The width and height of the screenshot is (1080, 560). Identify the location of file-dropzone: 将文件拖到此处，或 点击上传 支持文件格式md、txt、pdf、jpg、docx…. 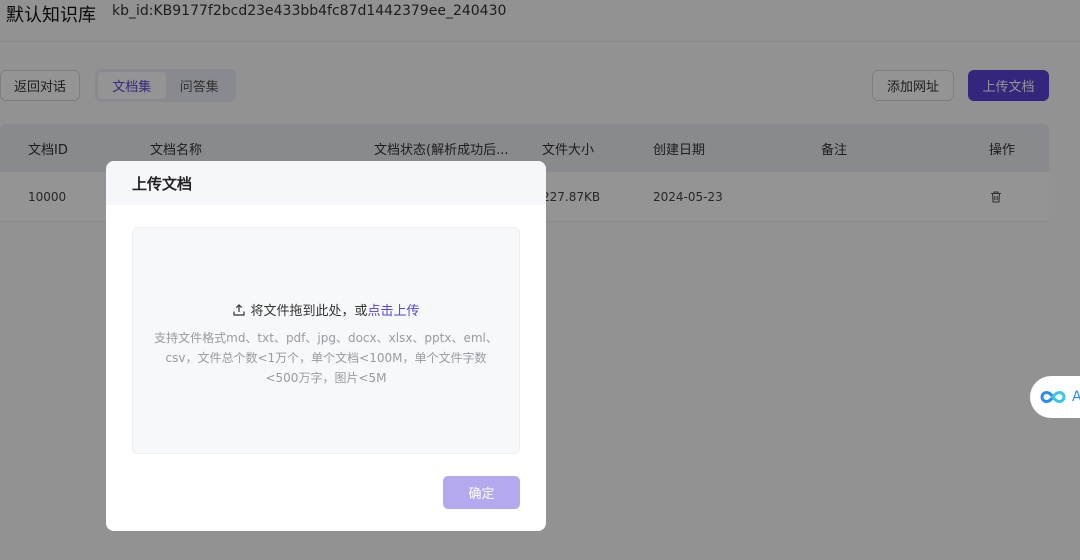
(326, 340).